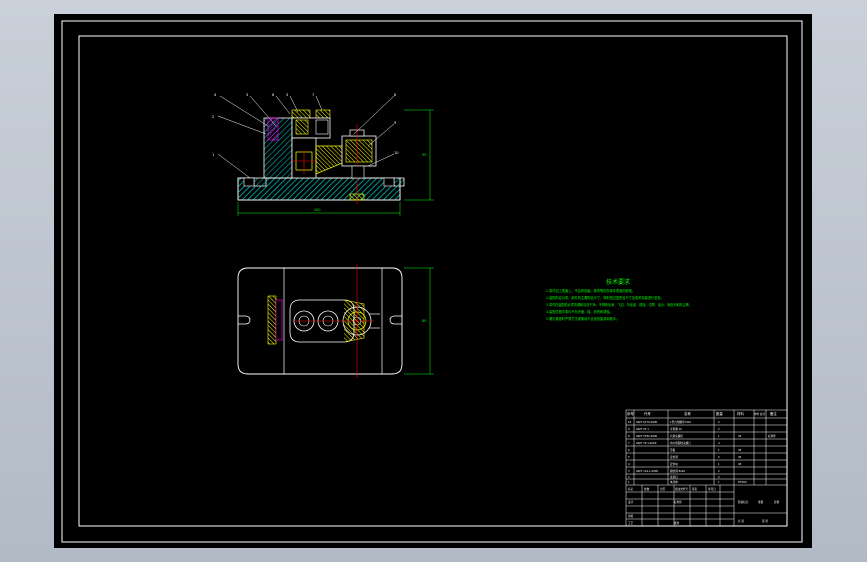  Describe the element at coordinates (773, 413) in the screenshot. I see `header-note: 备注` at that location.